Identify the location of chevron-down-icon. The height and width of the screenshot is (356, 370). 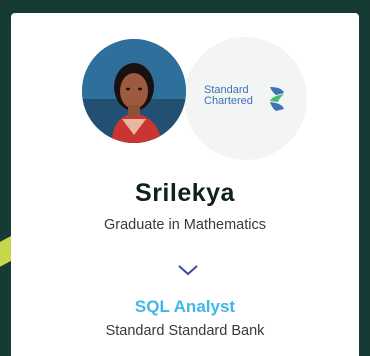
(188, 270).